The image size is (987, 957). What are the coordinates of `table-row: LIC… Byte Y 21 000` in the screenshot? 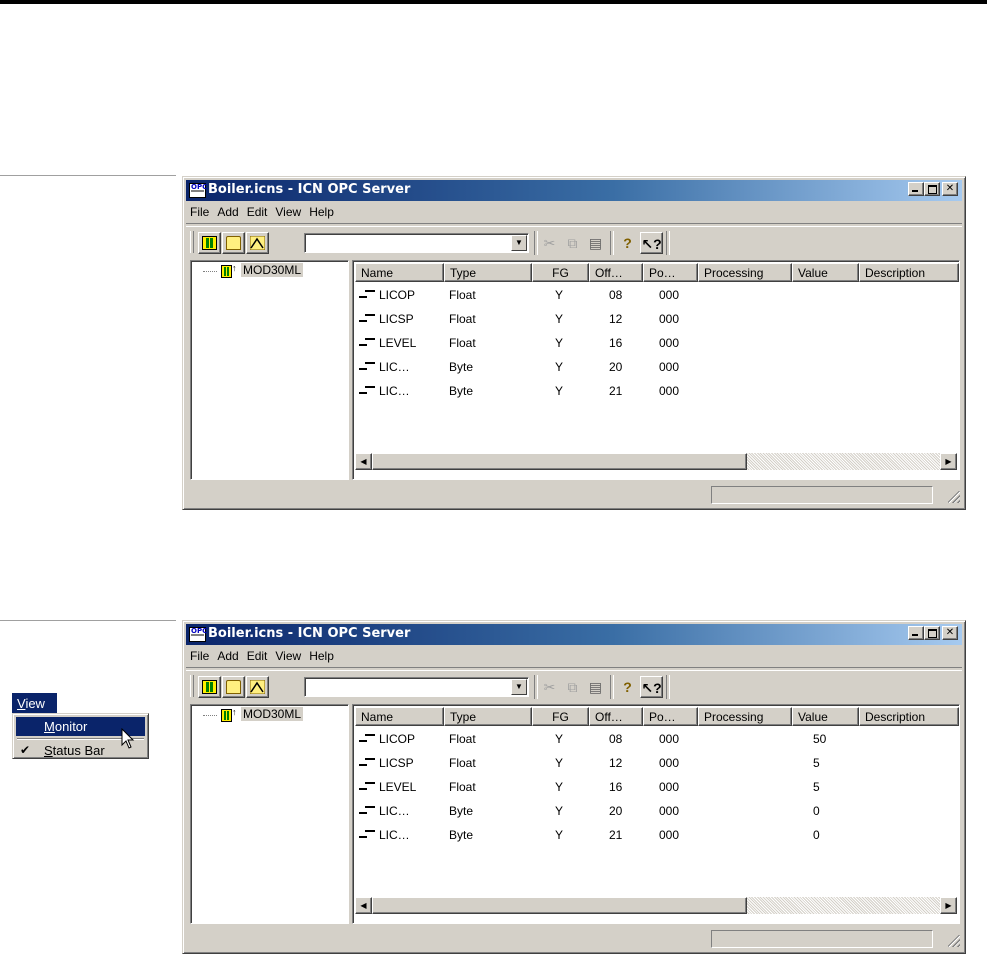 It's located at (655, 392).